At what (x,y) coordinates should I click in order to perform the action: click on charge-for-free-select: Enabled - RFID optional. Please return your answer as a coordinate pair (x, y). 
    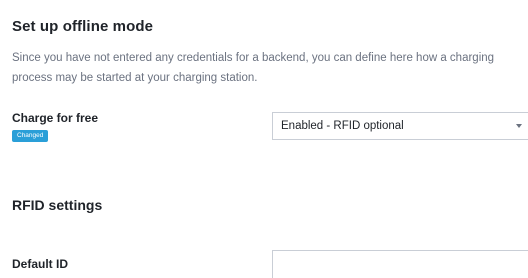
    Looking at the image, I should click on (400, 126).